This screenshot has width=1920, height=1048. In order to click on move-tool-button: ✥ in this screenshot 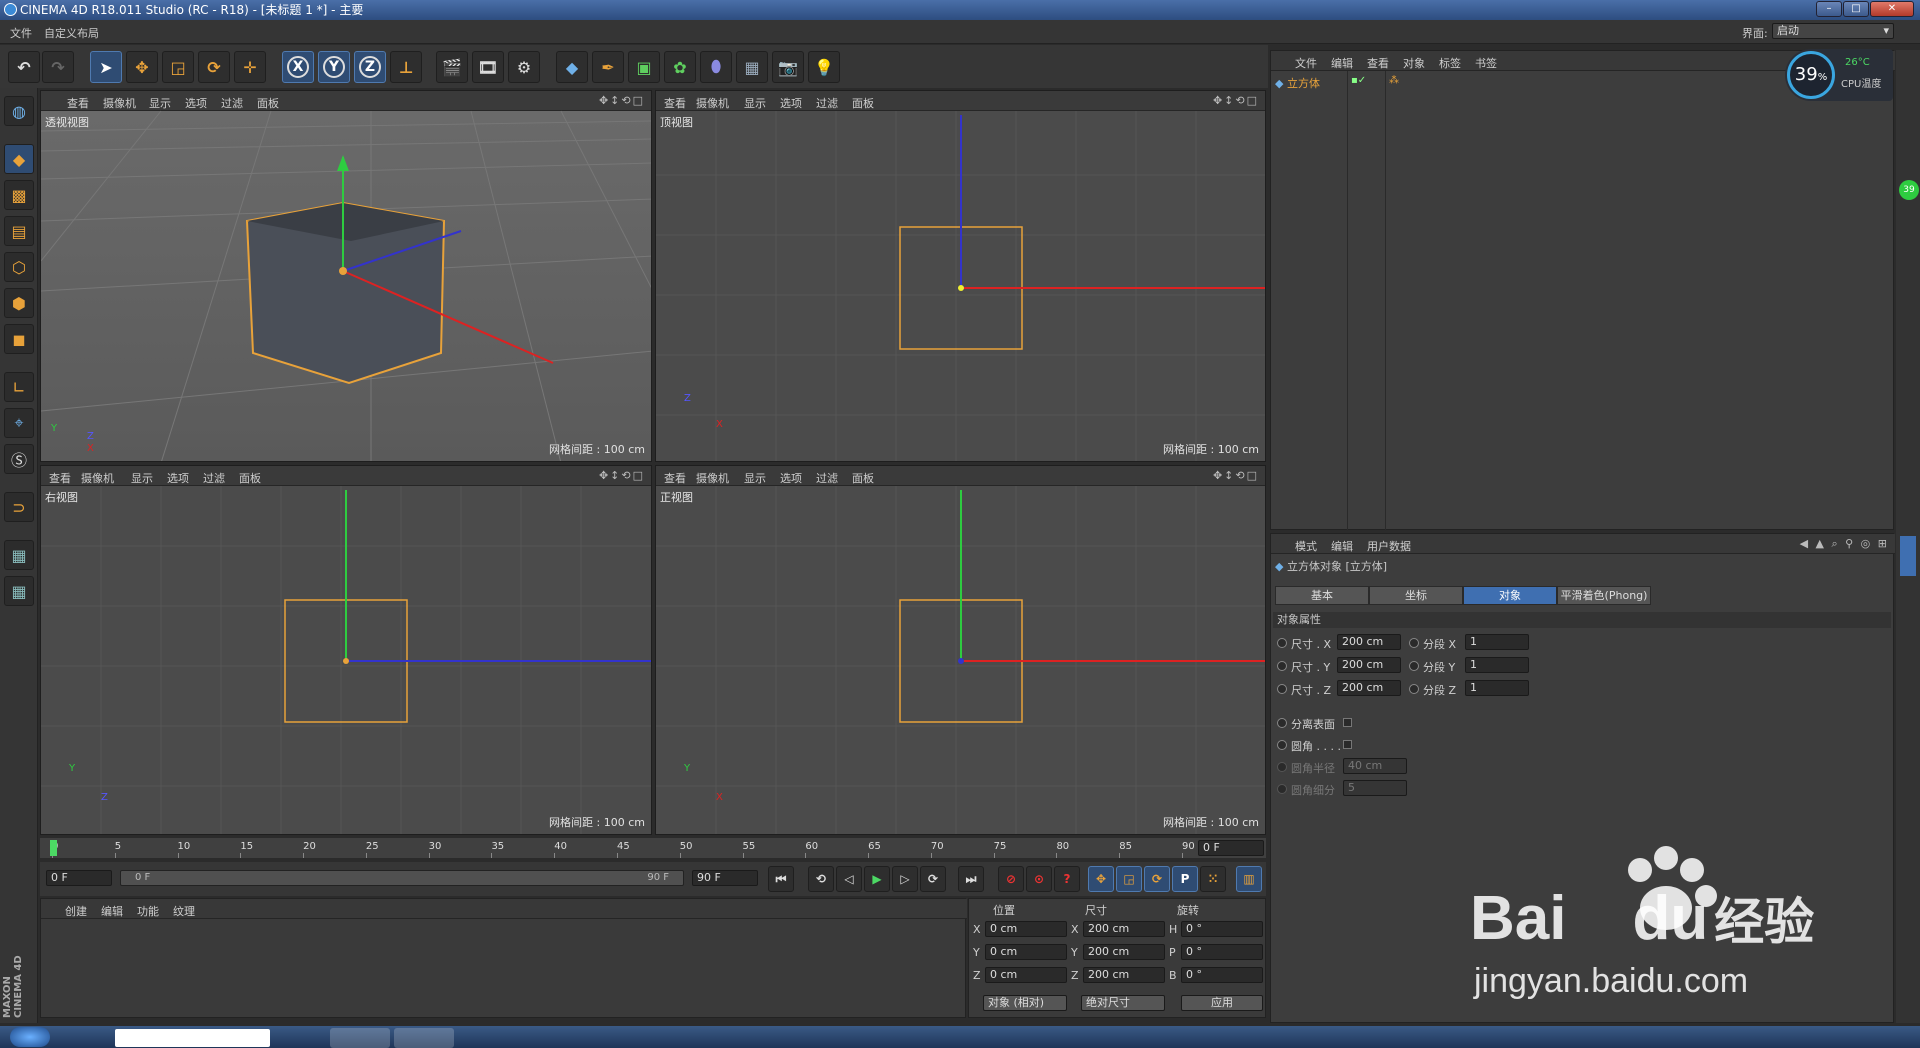, I will do `click(142, 67)`.